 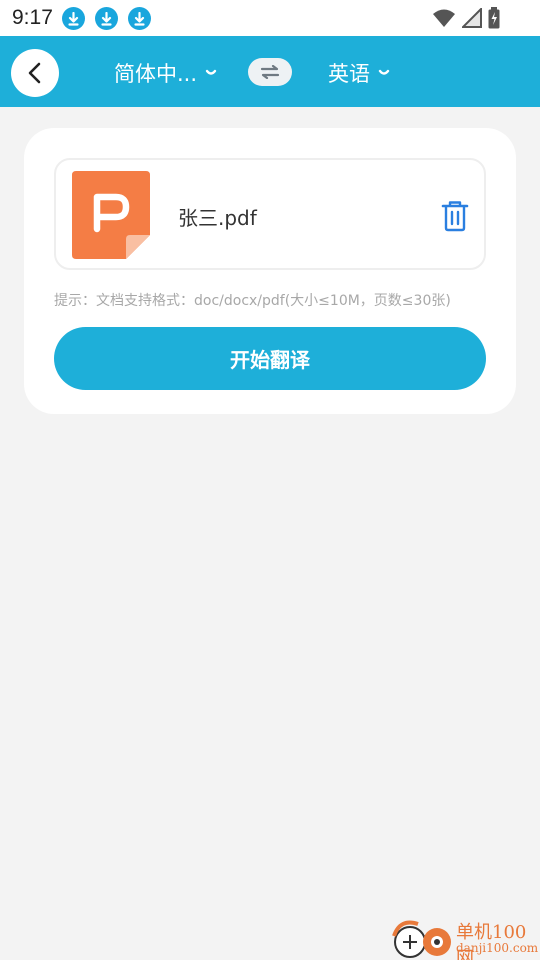 I want to click on status-right-icons, so click(x=467, y=18).